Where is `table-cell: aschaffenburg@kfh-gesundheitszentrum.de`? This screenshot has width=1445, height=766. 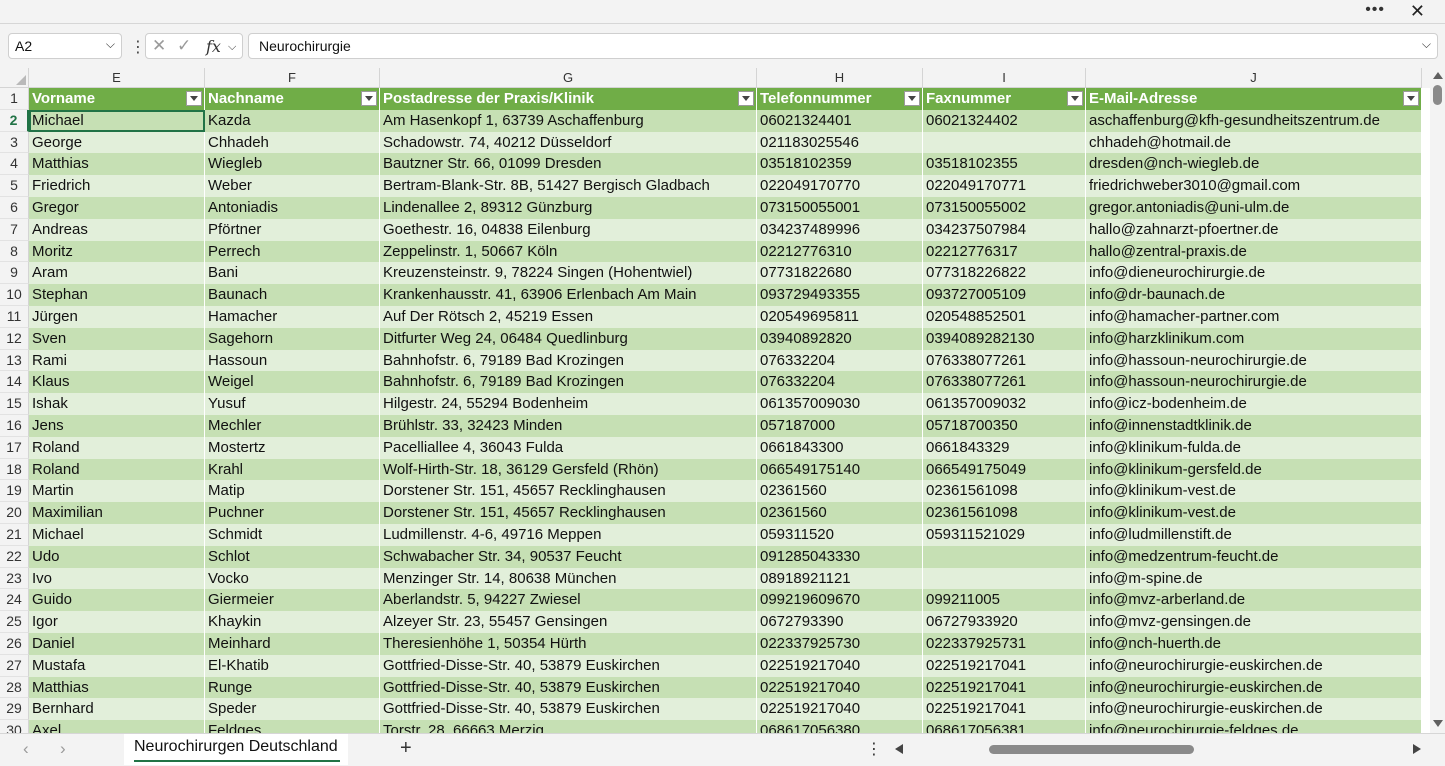
table-cell: aschaffenburg@kfh-gesundheitszentrum.de is located at coordinates (1254, 120).